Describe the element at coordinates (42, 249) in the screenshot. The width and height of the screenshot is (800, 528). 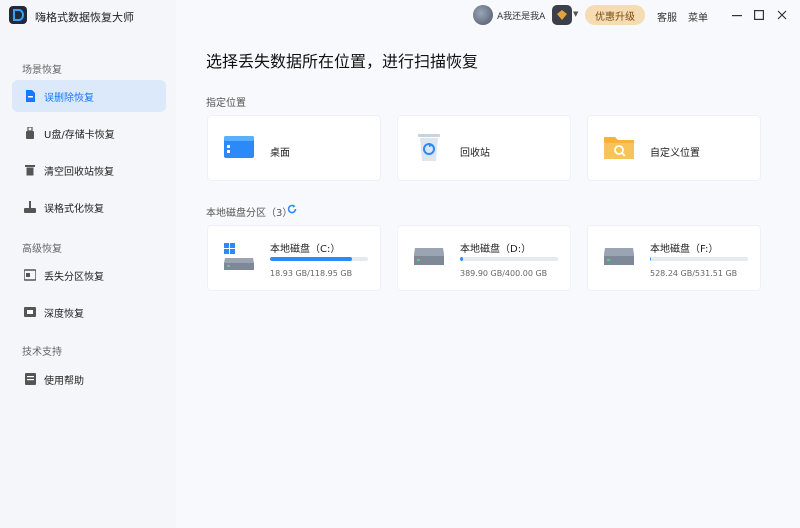
I see `section-label-advanced: 高级恢复` at that location.